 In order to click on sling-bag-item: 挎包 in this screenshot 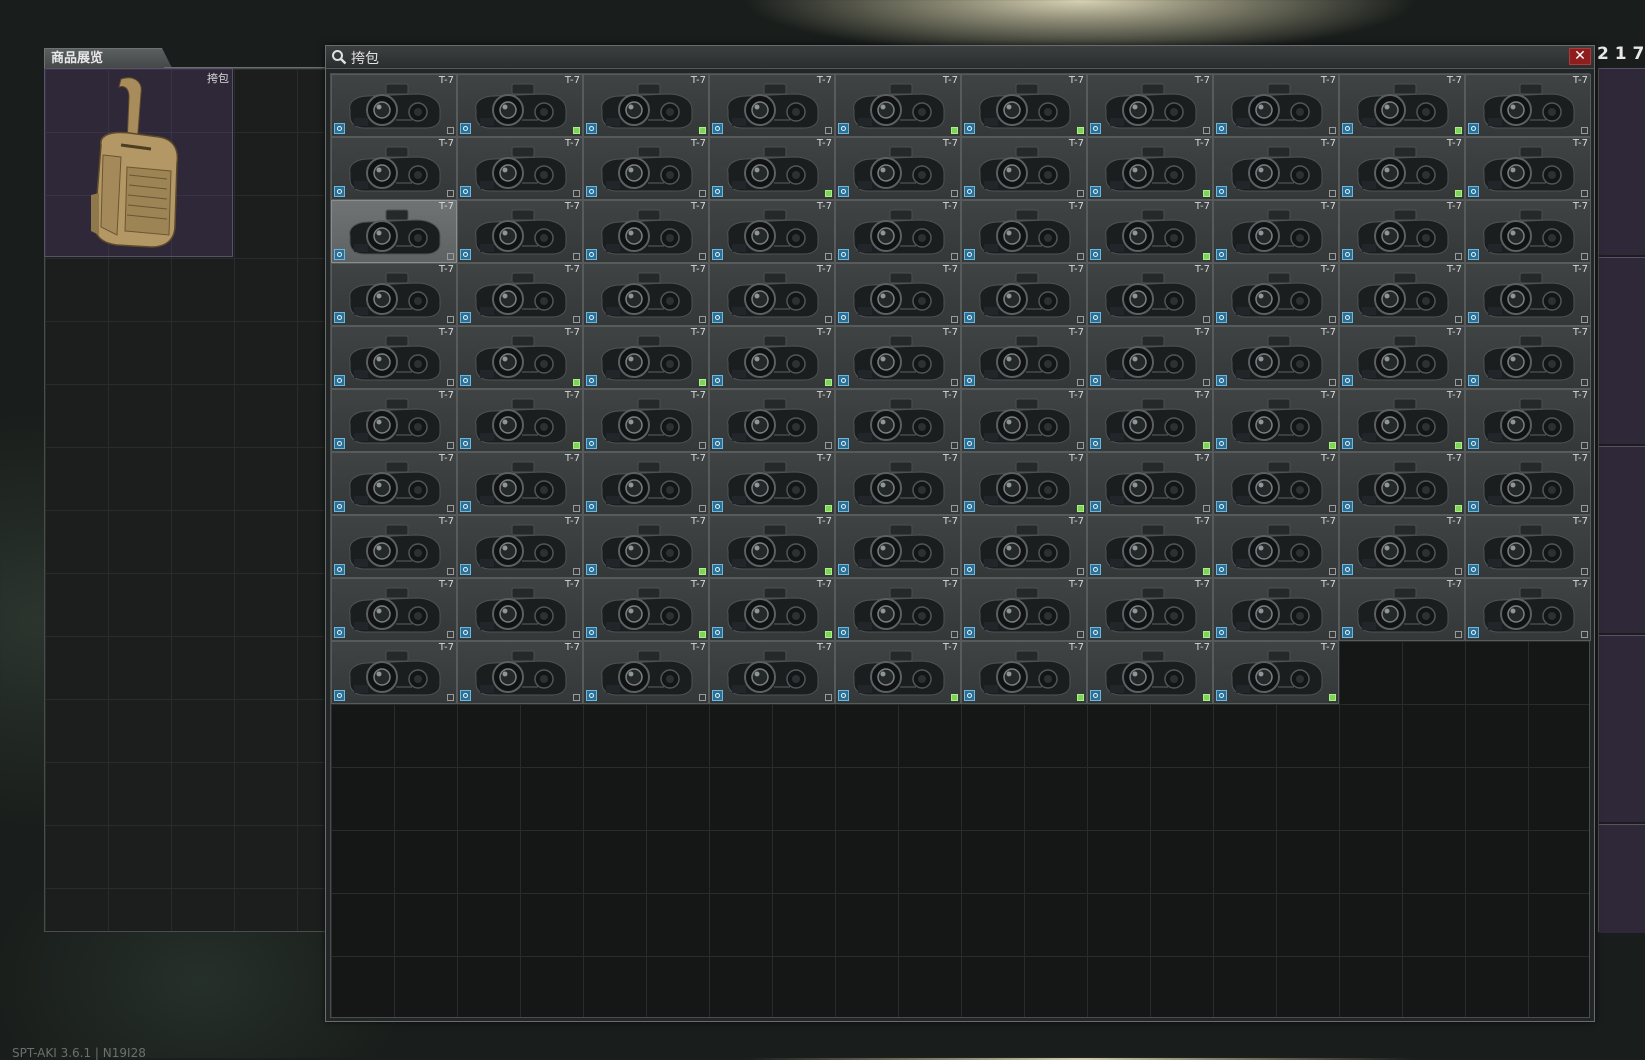, I will do `click(138, 162)`.